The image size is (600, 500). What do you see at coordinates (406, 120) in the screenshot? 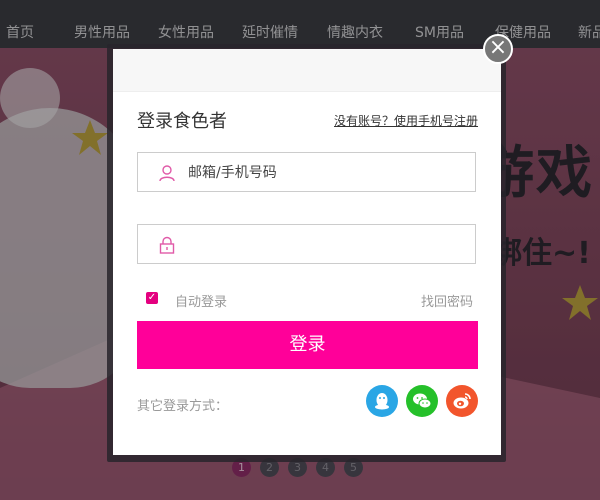
I see `register-link: 没有账号？使用手机号注册` at bounding box center [406, 120].